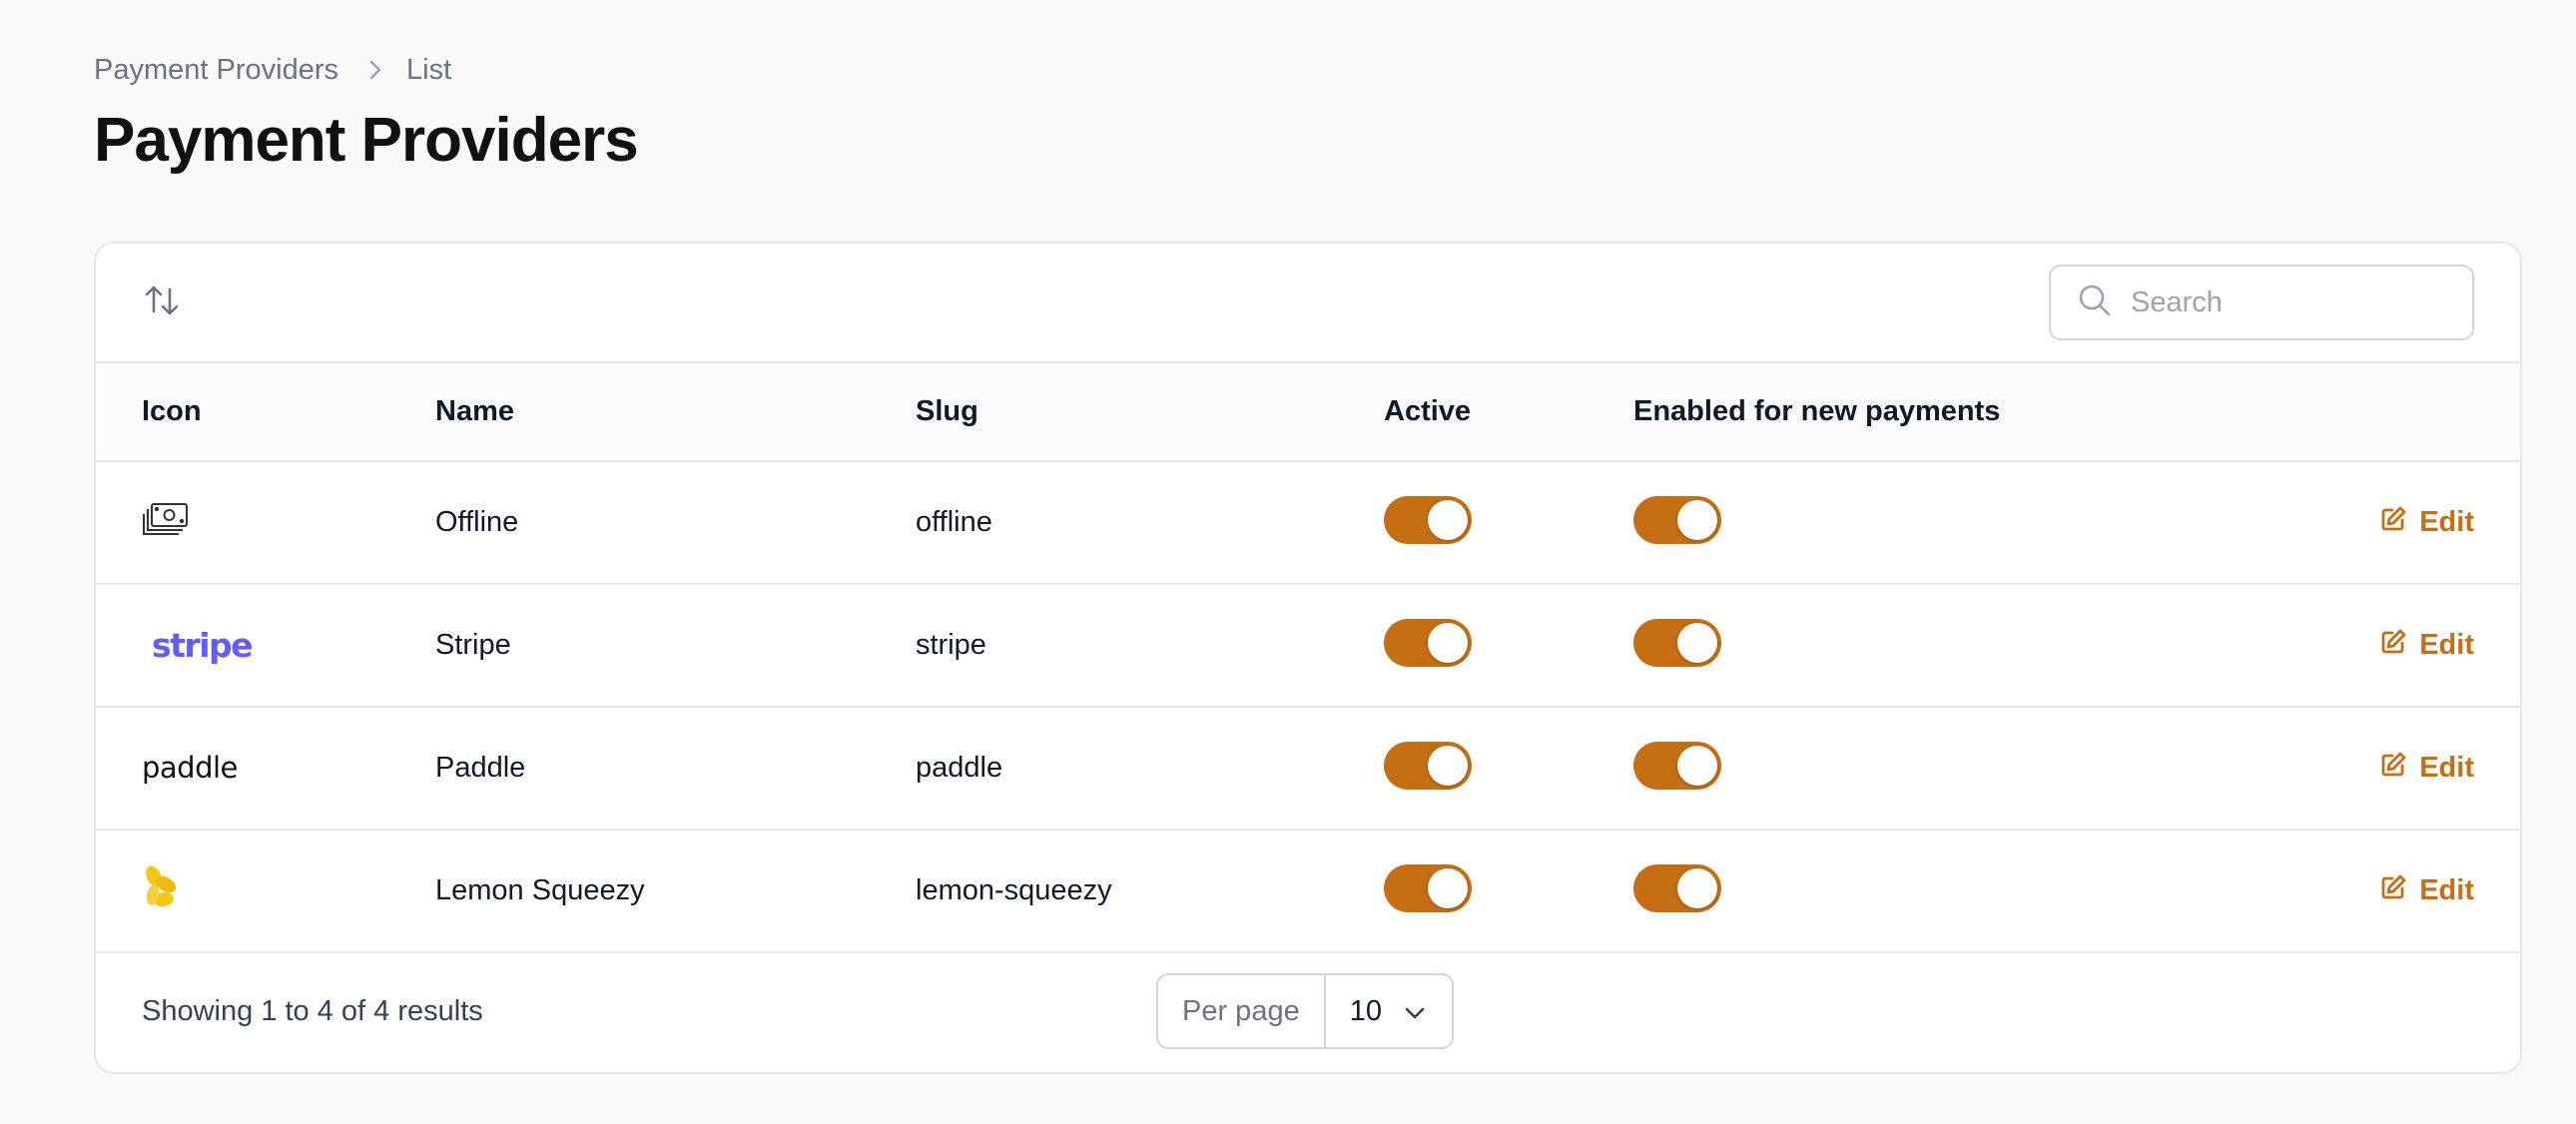 The width and height of the screenshot is (2576, 1124). Describe the element at coordinates (216, 70) in the screenshot. I see `breadcrumb-item-payment-providers: Payment Providers` at that location.